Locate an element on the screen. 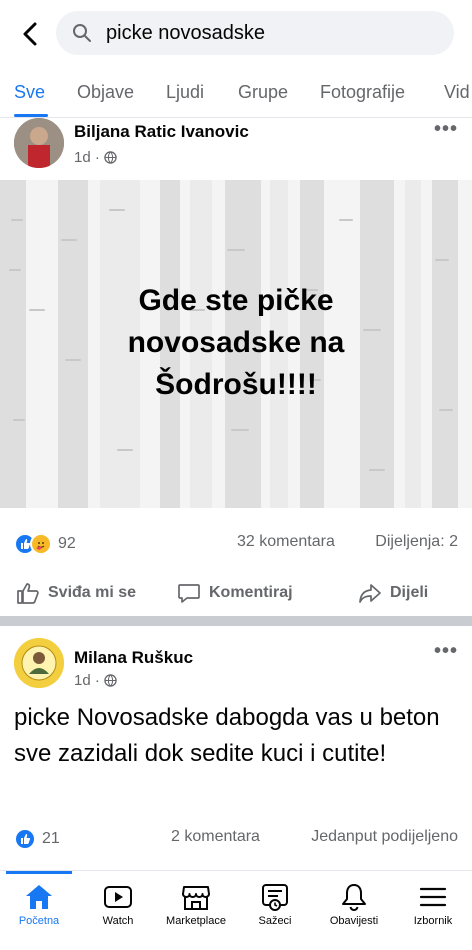 The image size is (472, 950). post-stats: 21 2 komentara Jedanput podijeljeno is located at coordinates (236, 844).